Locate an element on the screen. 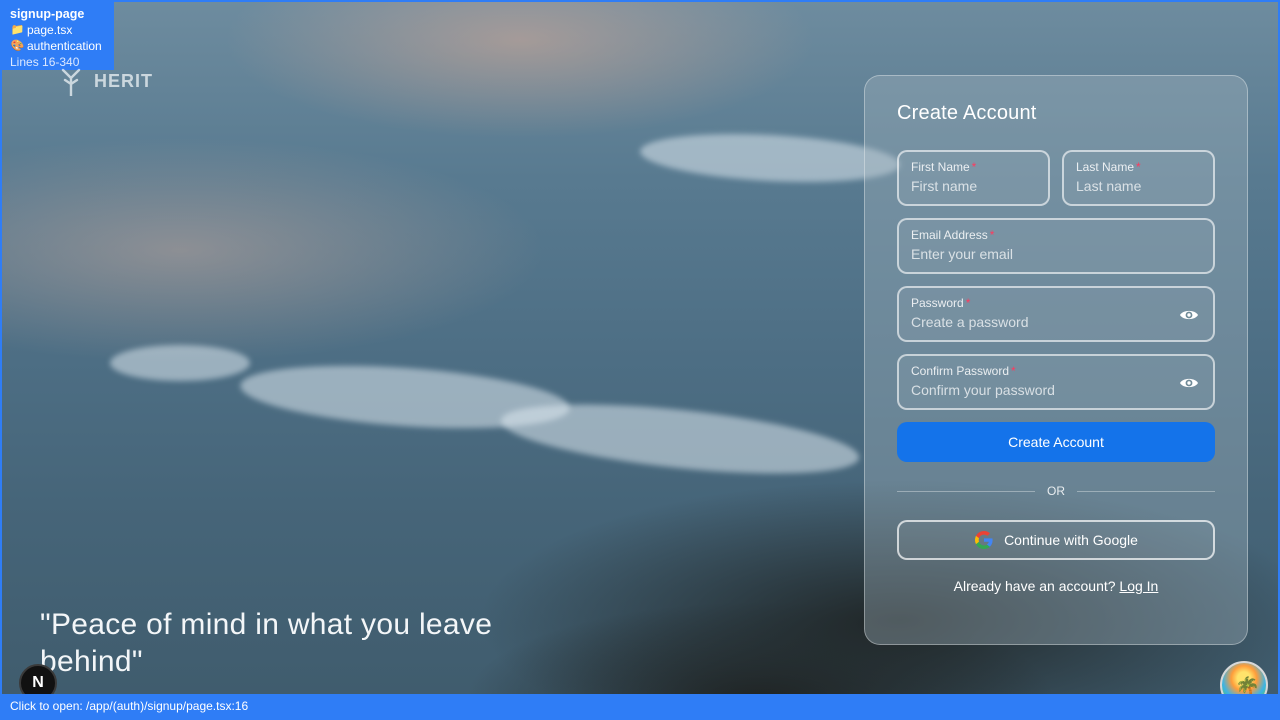 This screenshot has width=1280, height=720. login-prompt-text: Already have an account? is located at coordinates (1034, 586).